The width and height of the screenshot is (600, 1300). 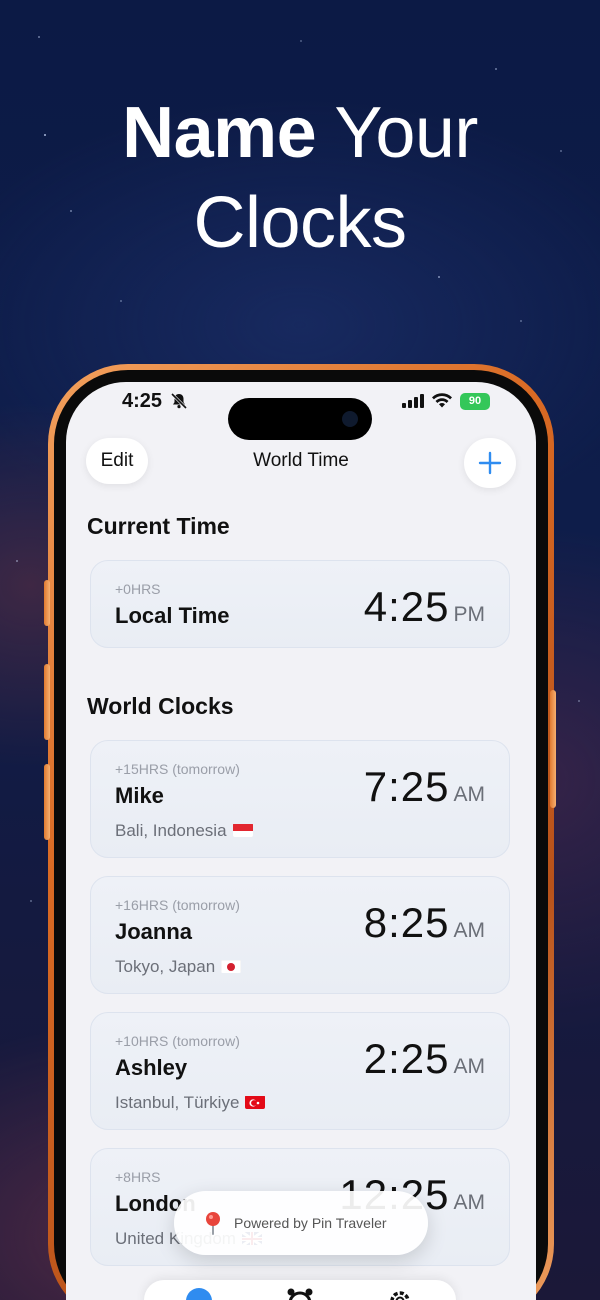 I want to click on clock-location: Bali, Indonesia, so click(x=184, y=831).